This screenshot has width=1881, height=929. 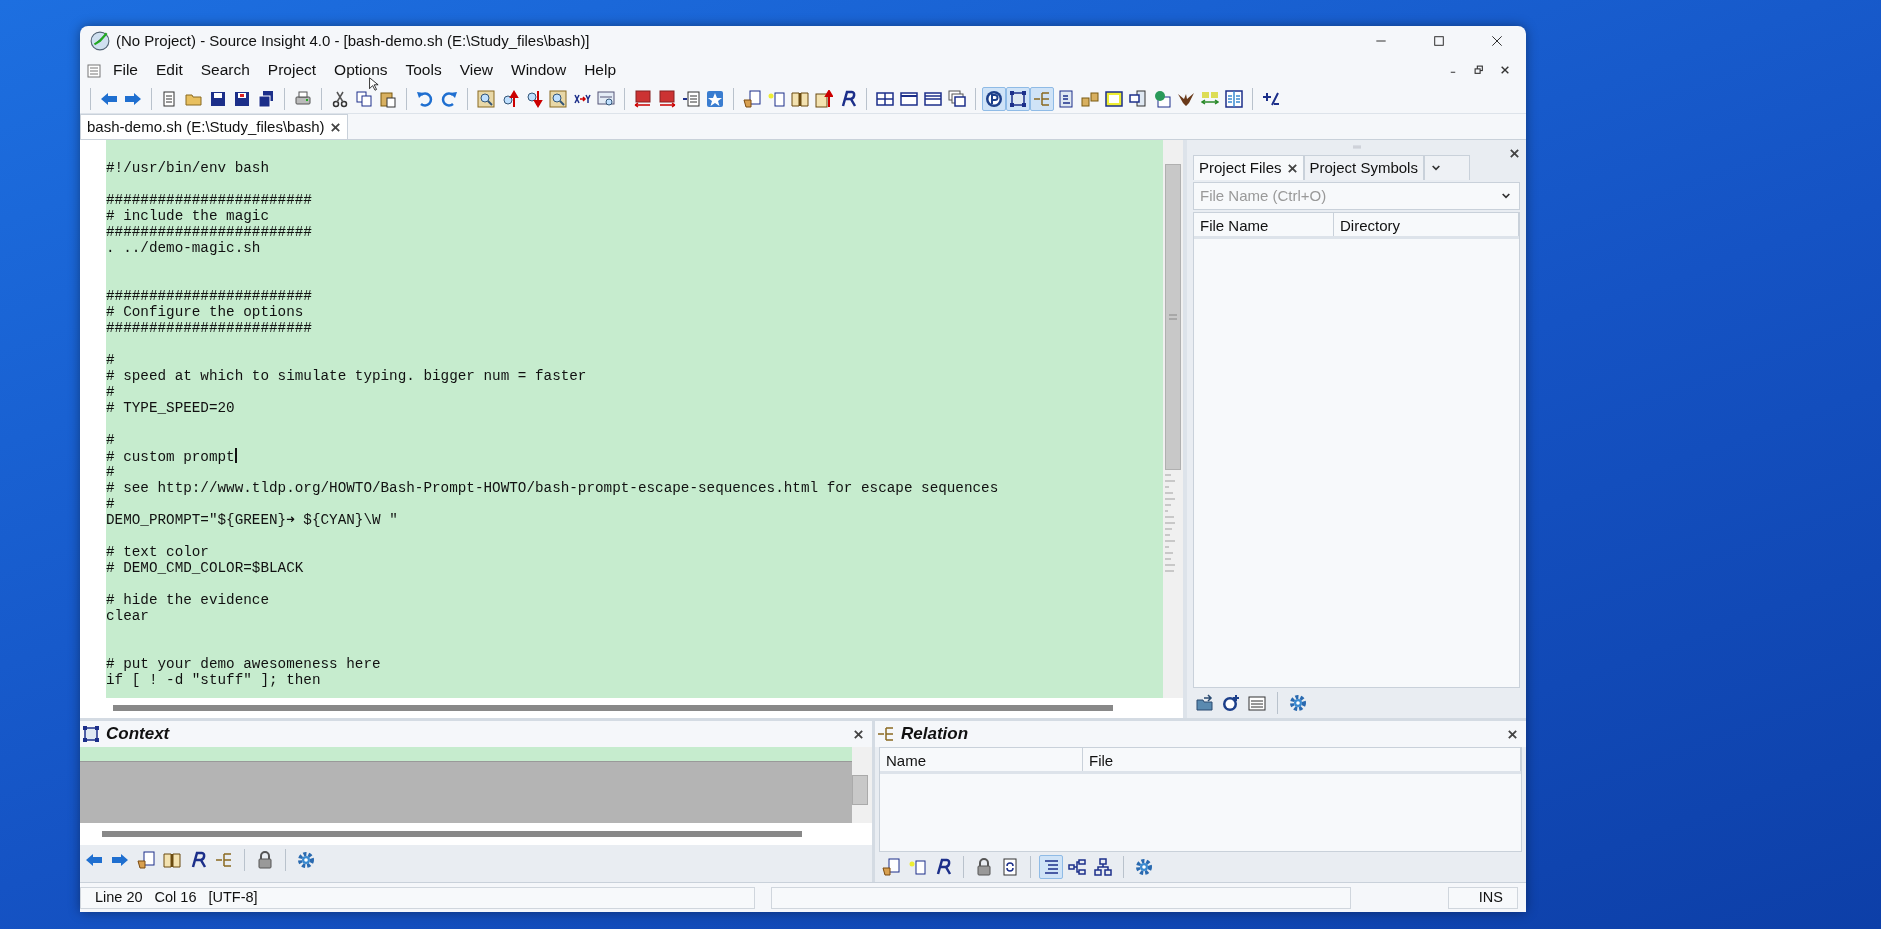 What do you see at coordinates (691, 98) in the screenshot?
I see `list-window-icon` at bounding box center [691, 98].